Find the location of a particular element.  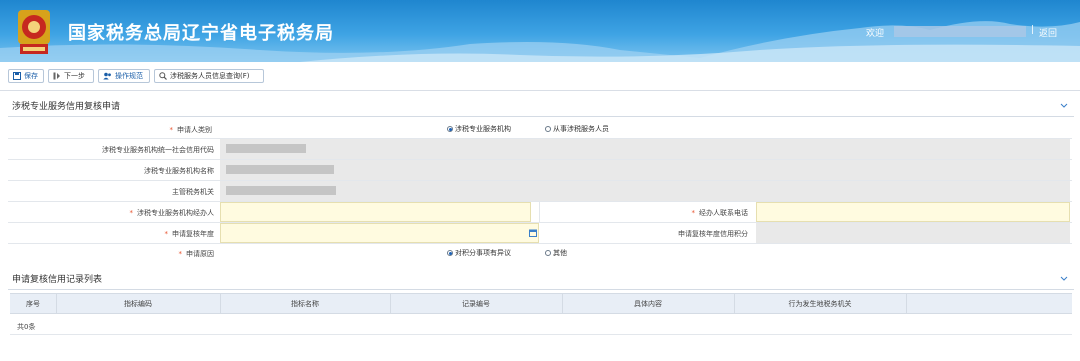

handler-row: * 涉税专业服务机构经办人 * 经办人联系电话 is located at coordinates (540, 212).